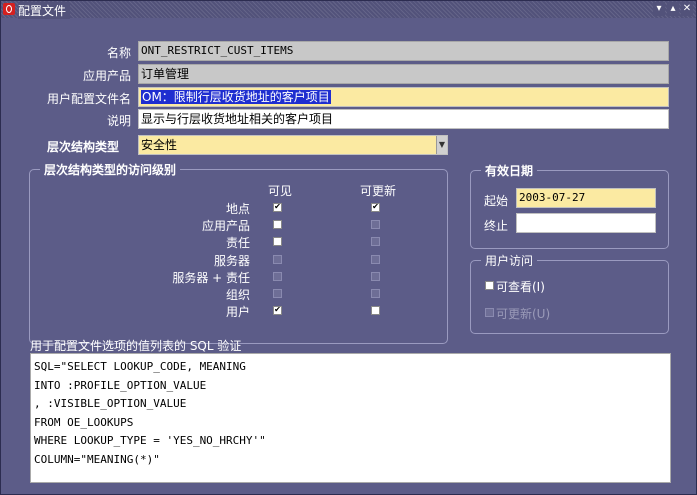  Describe the element at coordinates (523, 314) in the screenshot. I see `can-update-label: 可更新(U)` at that location.